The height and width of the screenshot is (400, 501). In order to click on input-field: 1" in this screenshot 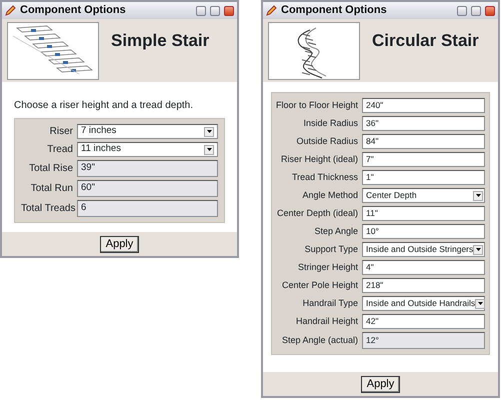, I will do `click(423, 177)`.